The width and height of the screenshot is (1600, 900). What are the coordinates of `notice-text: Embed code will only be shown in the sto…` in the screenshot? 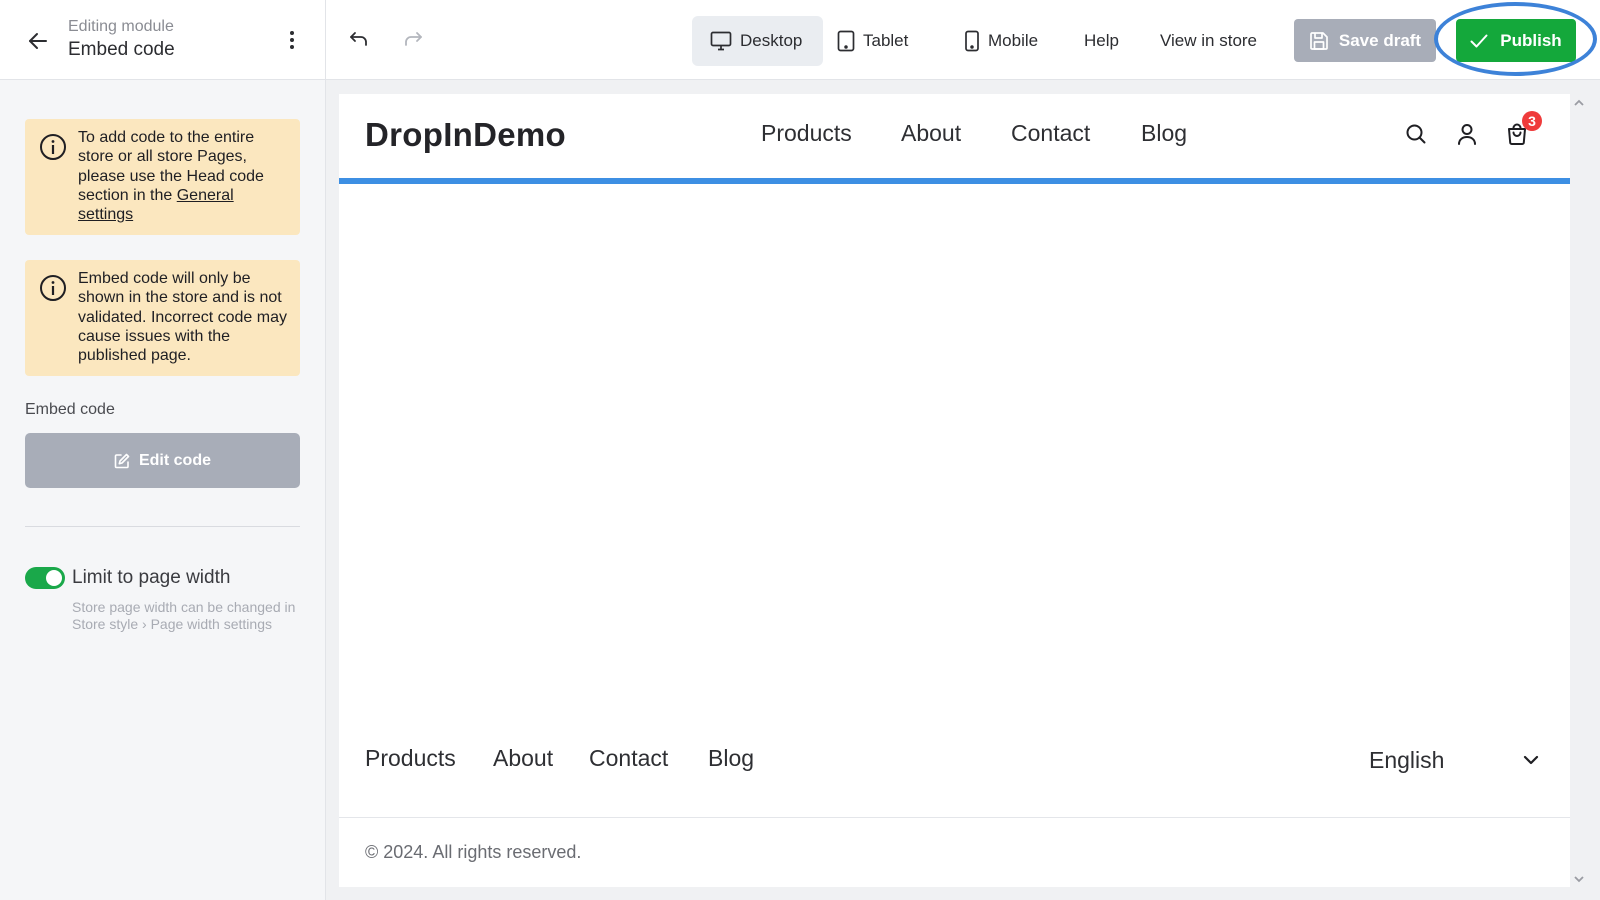 It's located at (182, 317).